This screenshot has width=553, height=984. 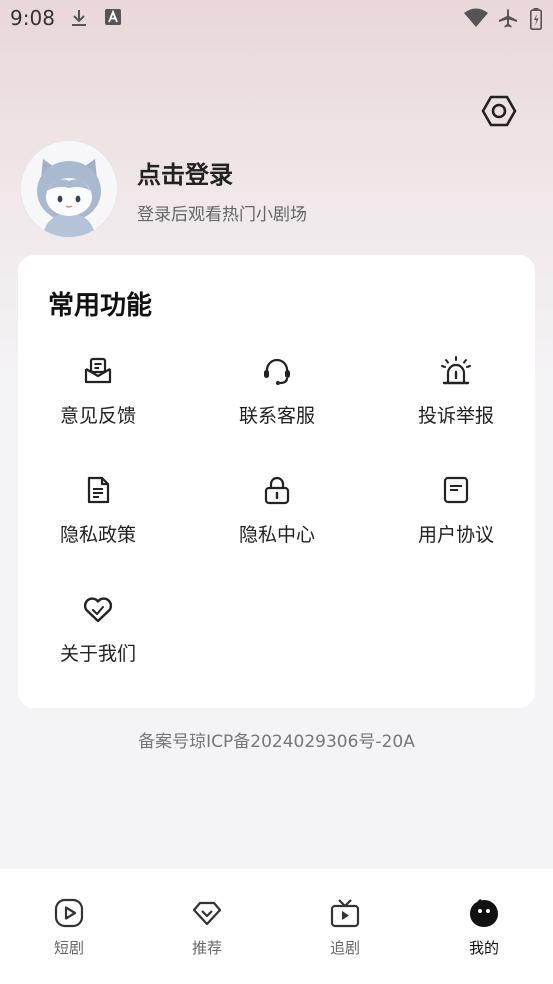 I want to click on avatar, so click(x=69, y=189).